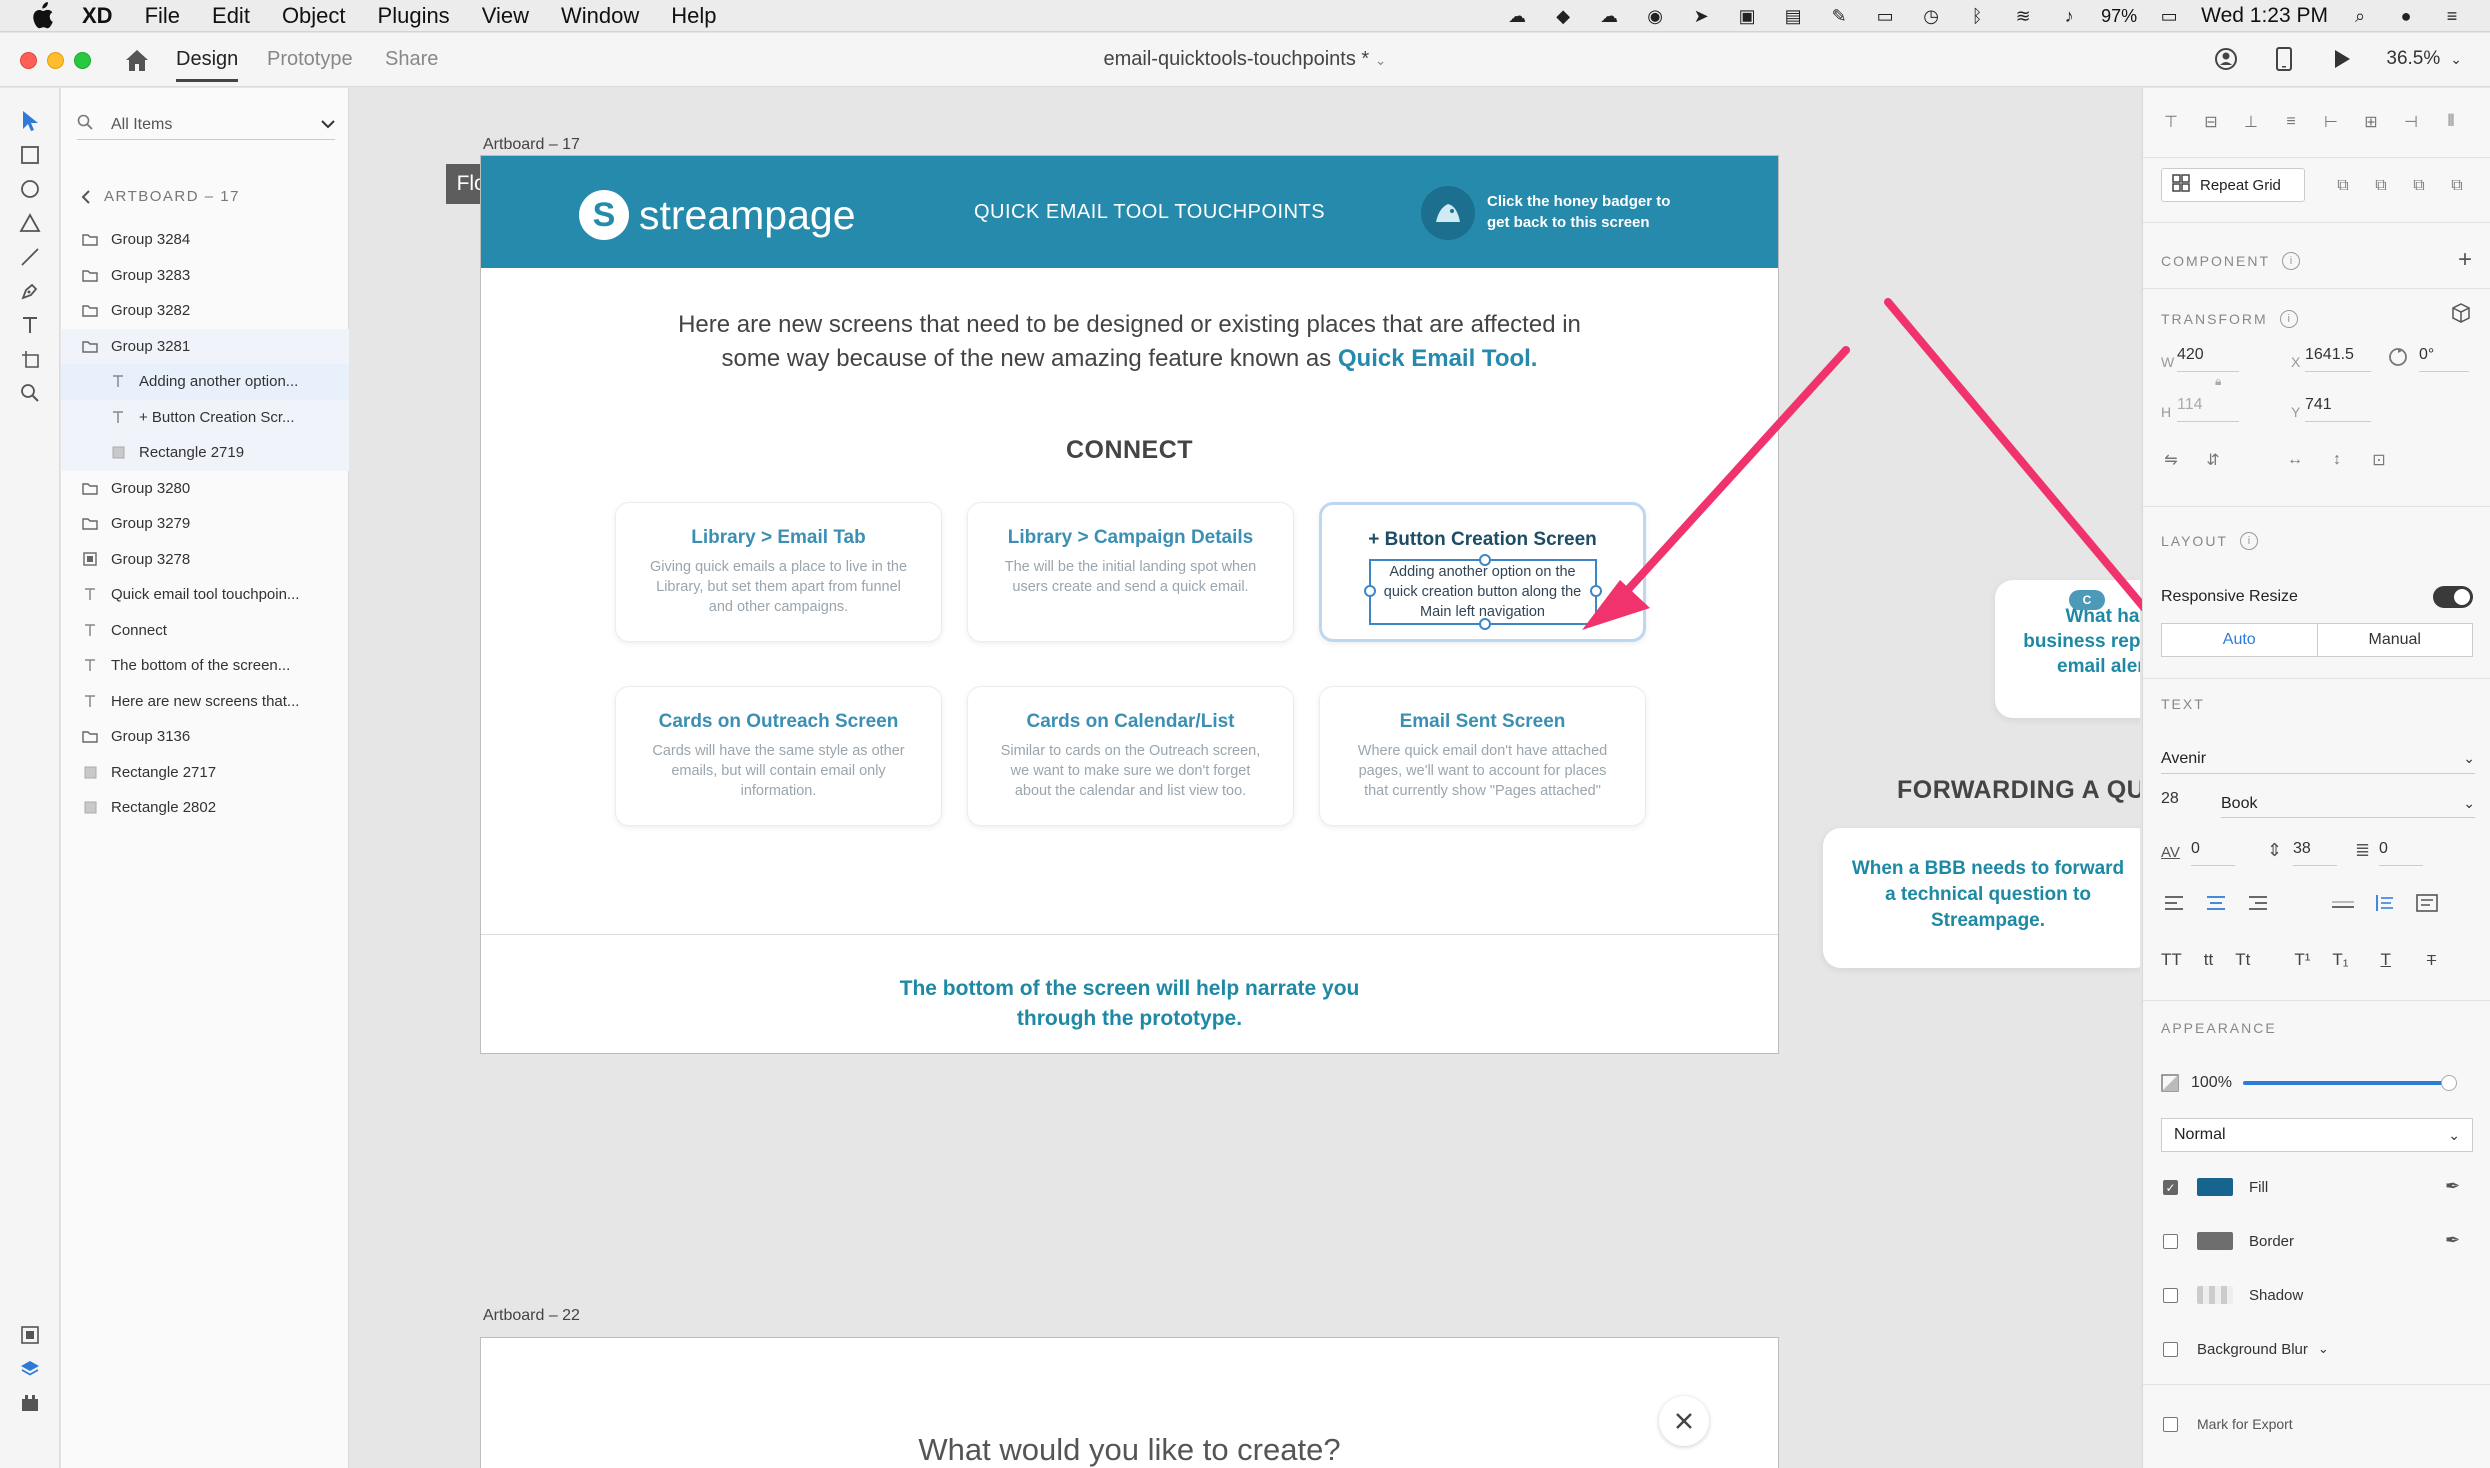 The image size is (2490, 1468). What do you see at coordinates (600, 16) in the screenshot?
I see `menu-window: Window` at bounding box center [600, 16].